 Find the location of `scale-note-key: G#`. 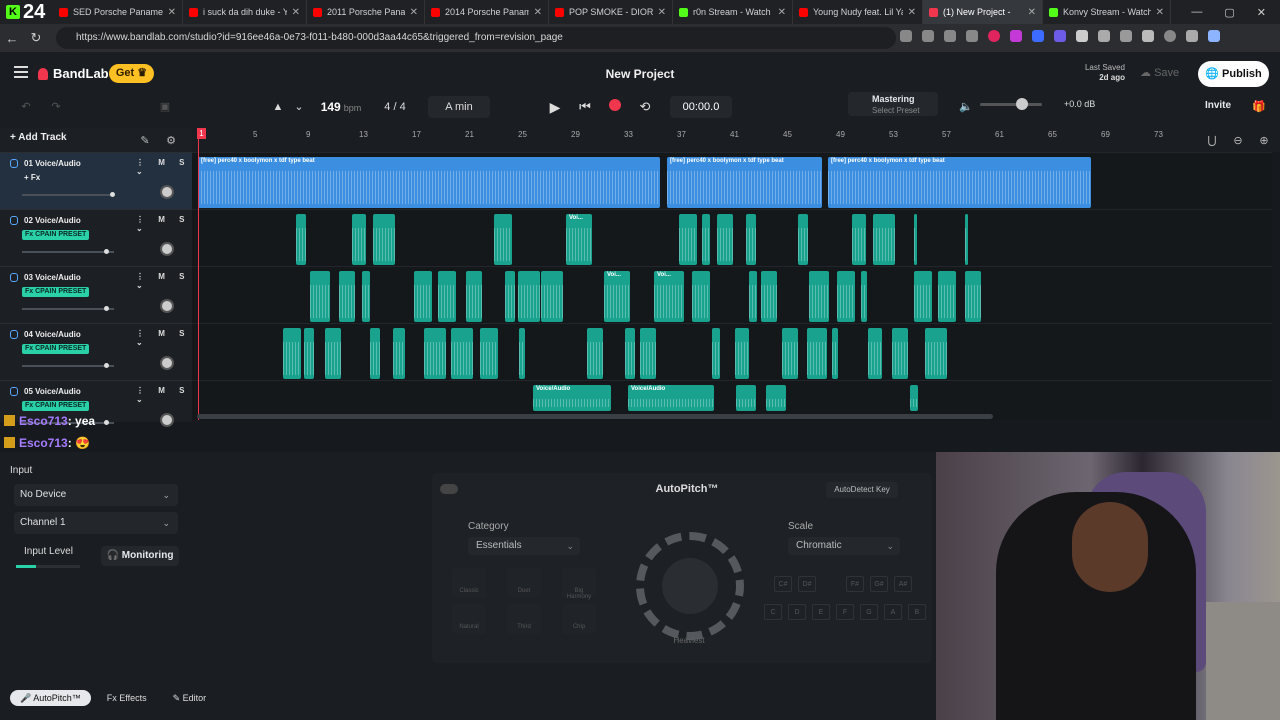

scale-note-key: G# is located at coordinates (879, 584).